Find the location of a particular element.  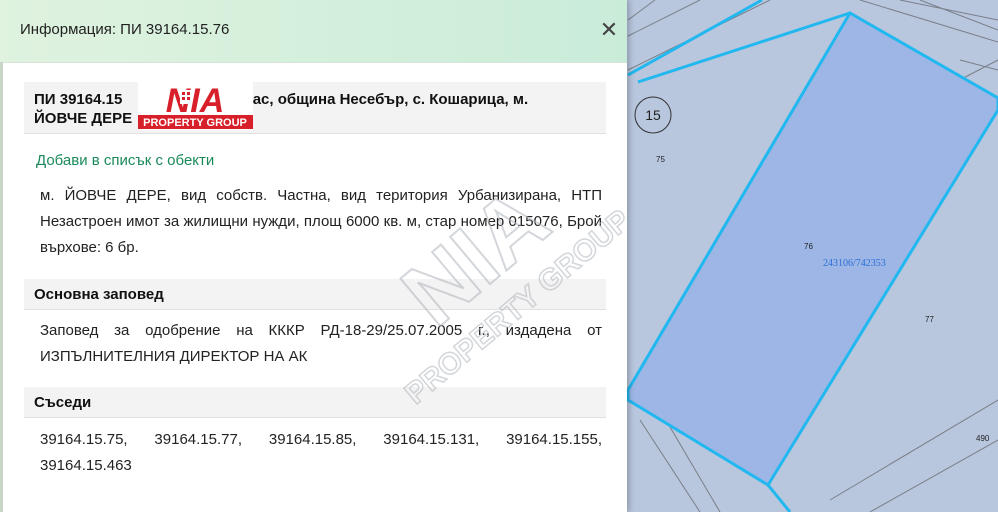

order-heading: Основна заповед is located at coordinates (315, 294).